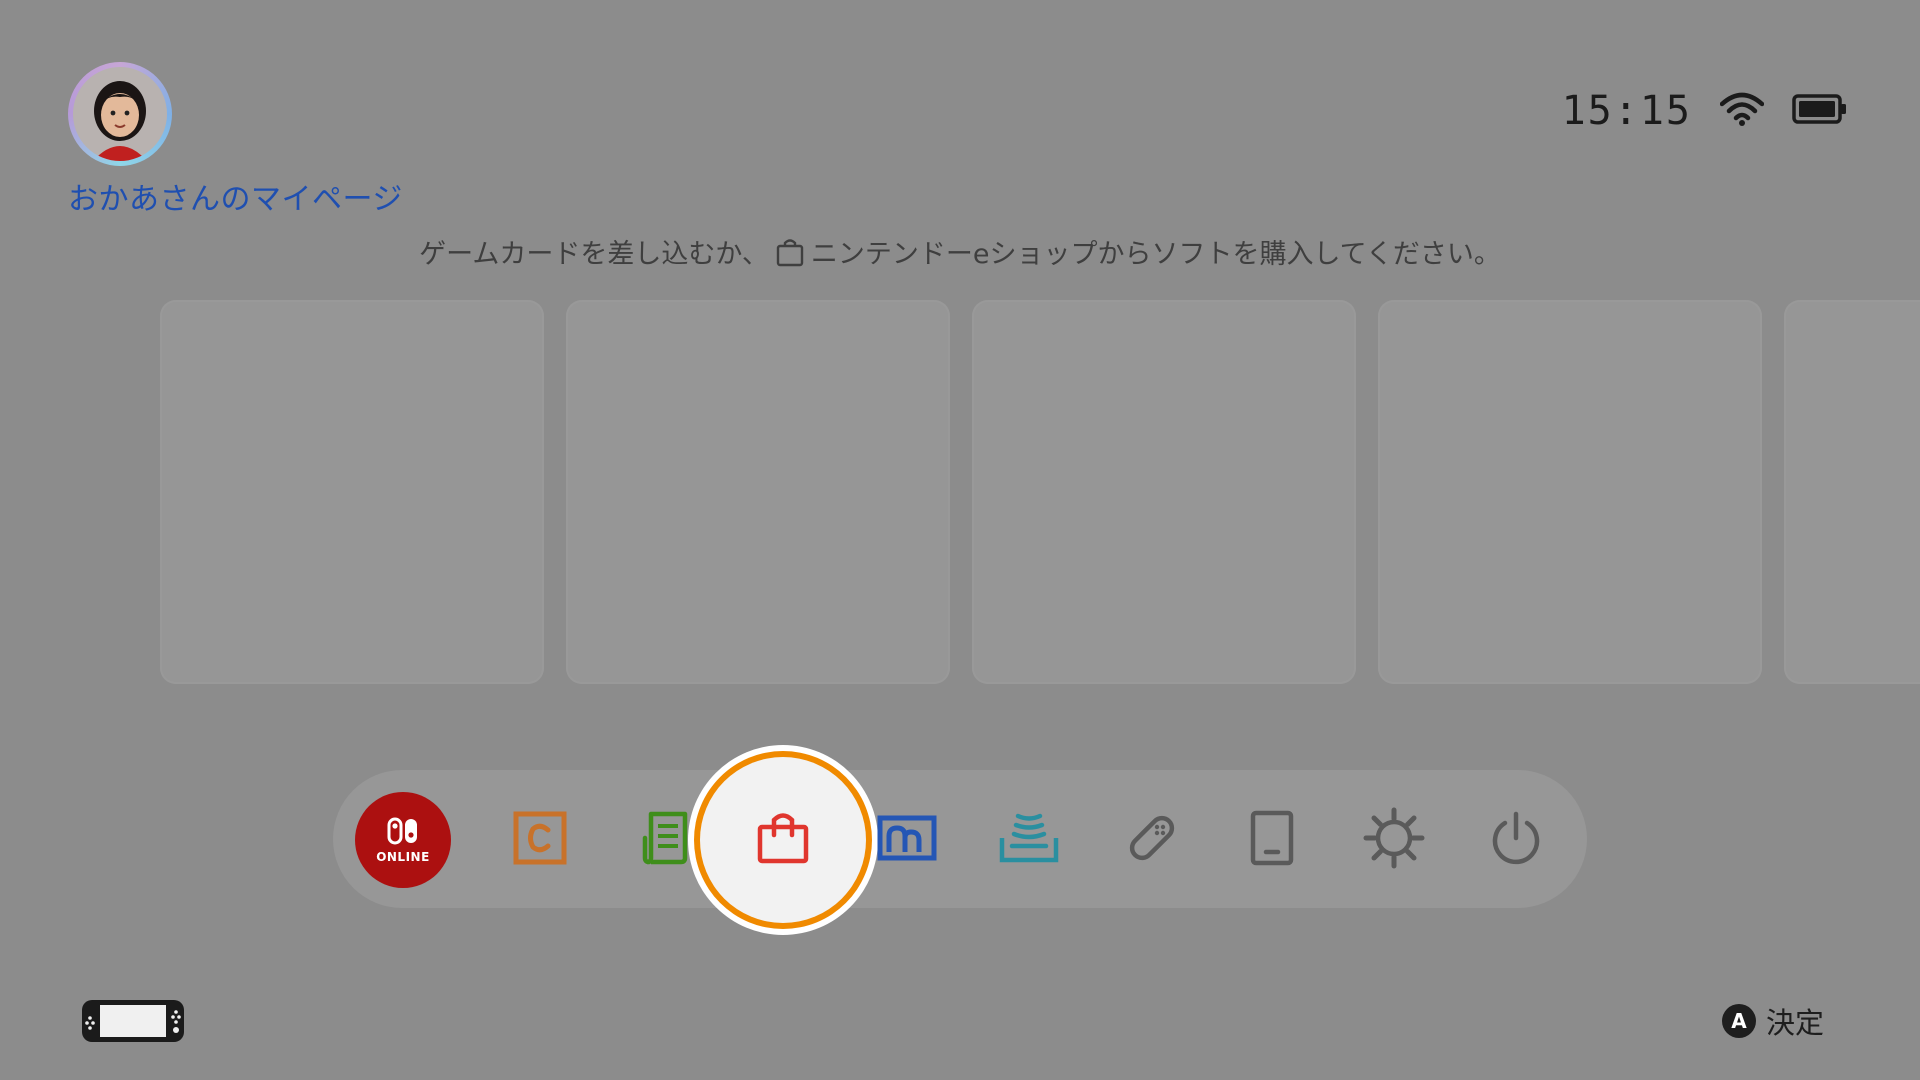  I want to click on controller-icon, so click(1152, 840).